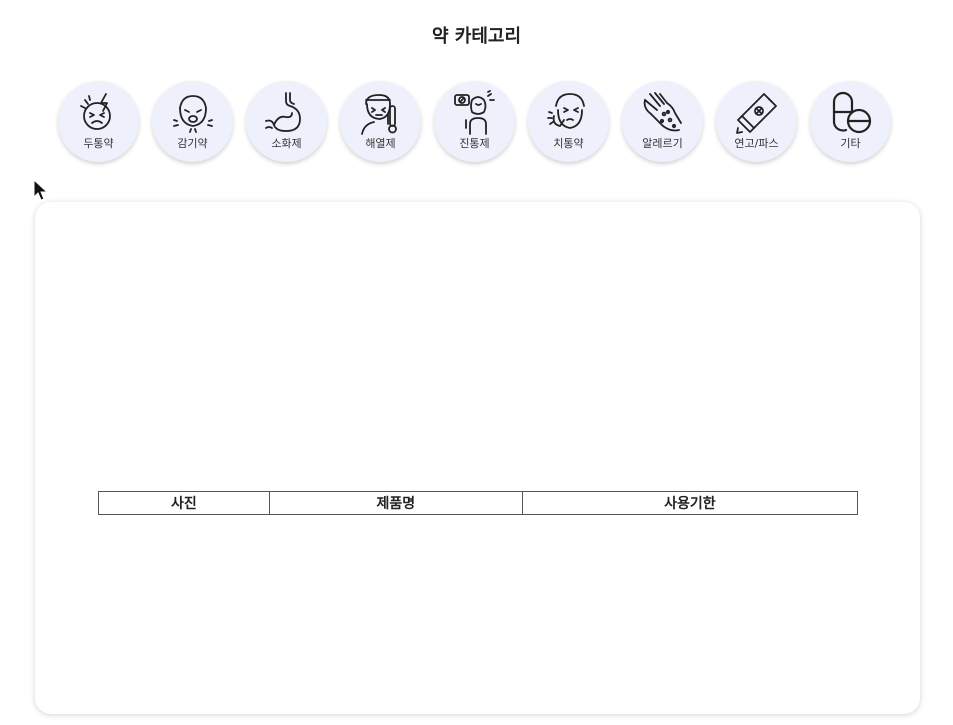  I want to click on toothache-icon, so click(569, 113).